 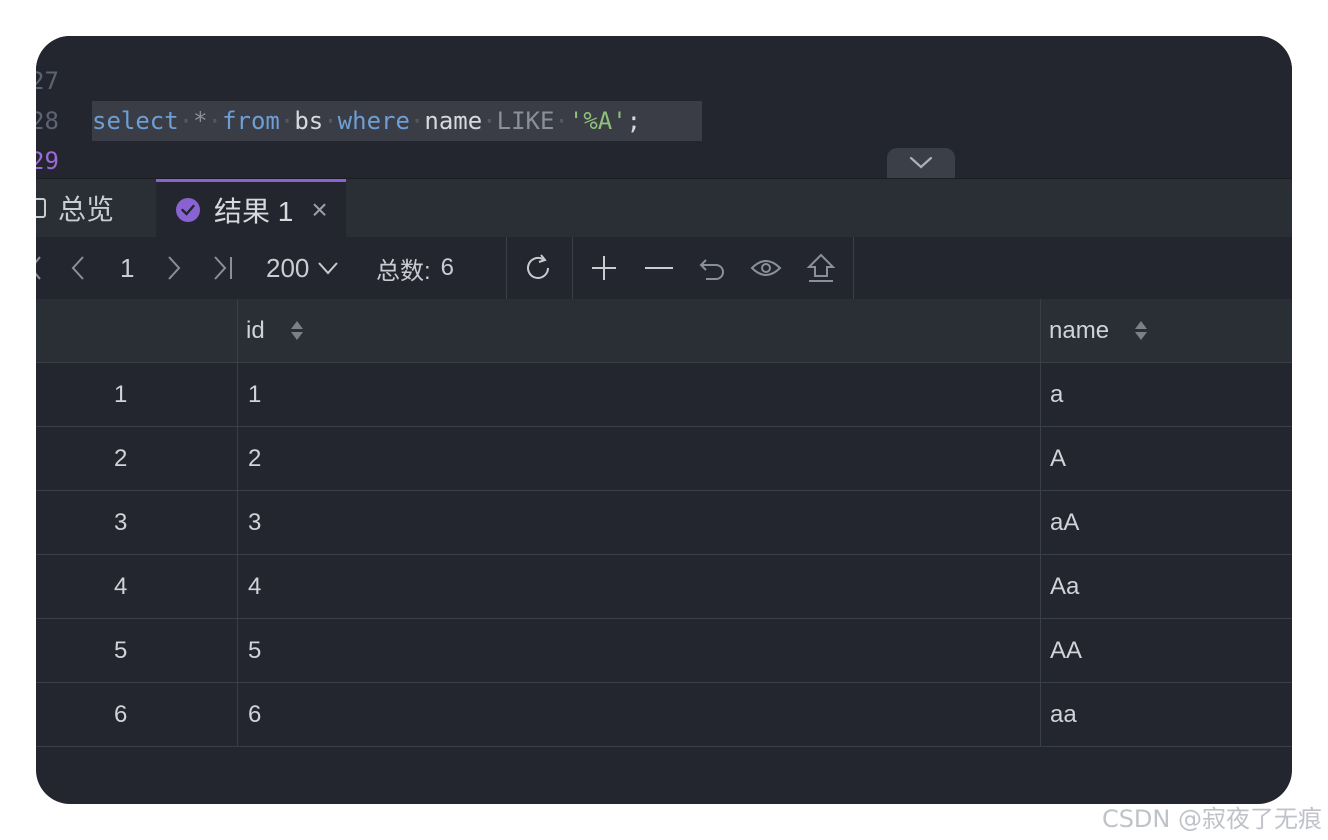 I want to click on overview-icon, so click(x=41, y=208).